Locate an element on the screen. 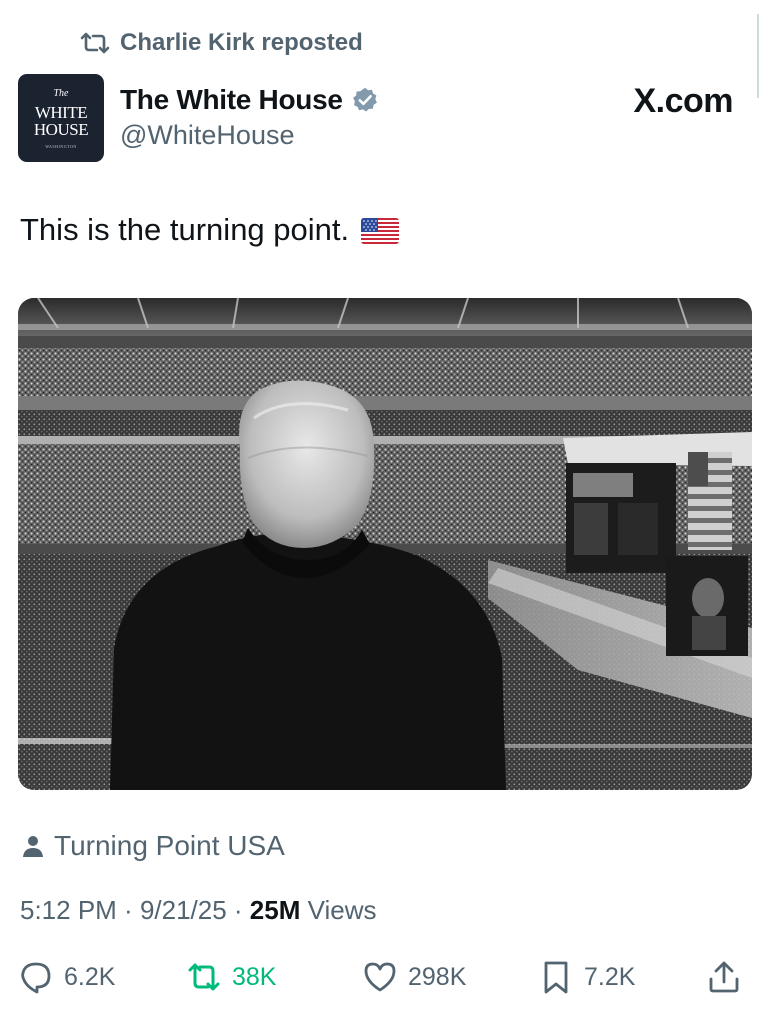 The height and width of the screenshot is (1024, 761). like-count: 298K is located at coordinates (437, 976).